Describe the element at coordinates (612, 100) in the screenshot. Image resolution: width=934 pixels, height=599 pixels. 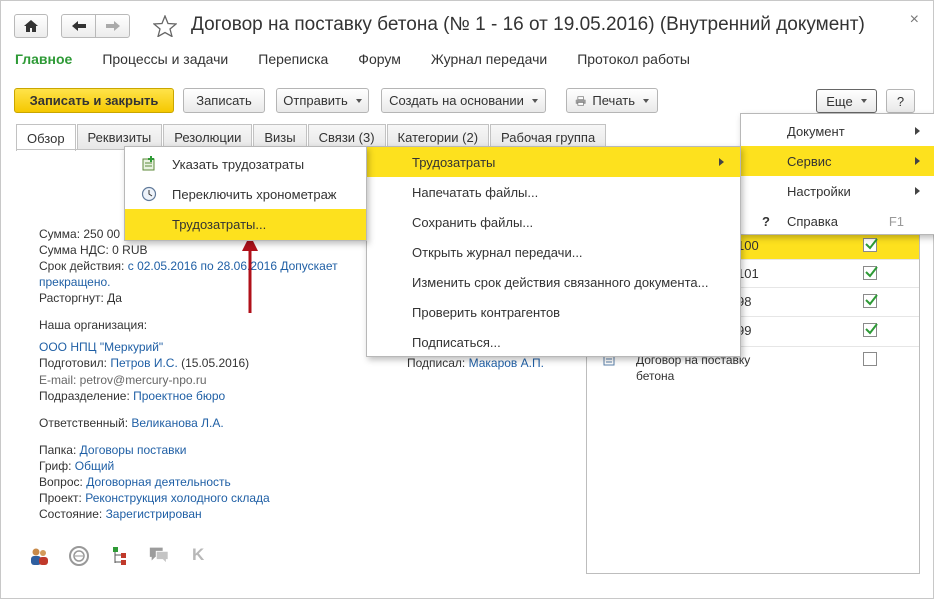
I see `print-button: Печать` at that location.